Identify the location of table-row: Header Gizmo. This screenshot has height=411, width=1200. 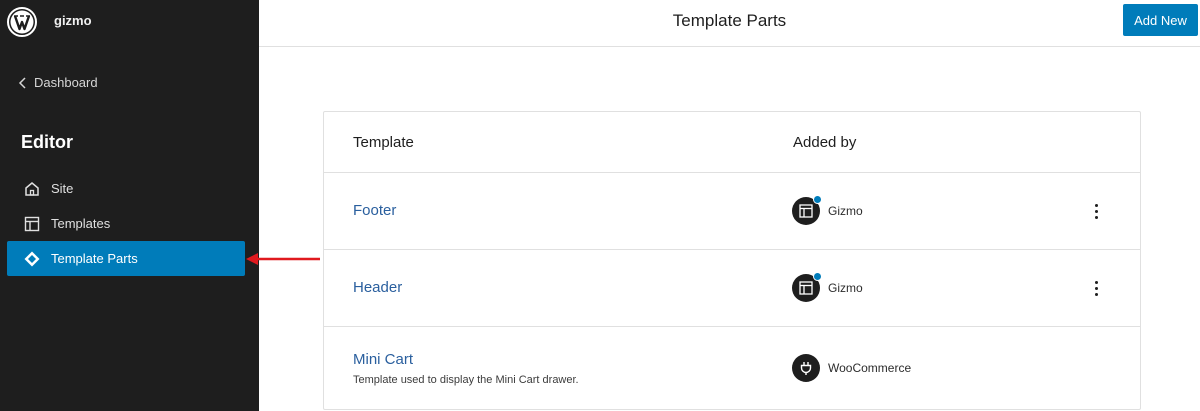
(732, 288).